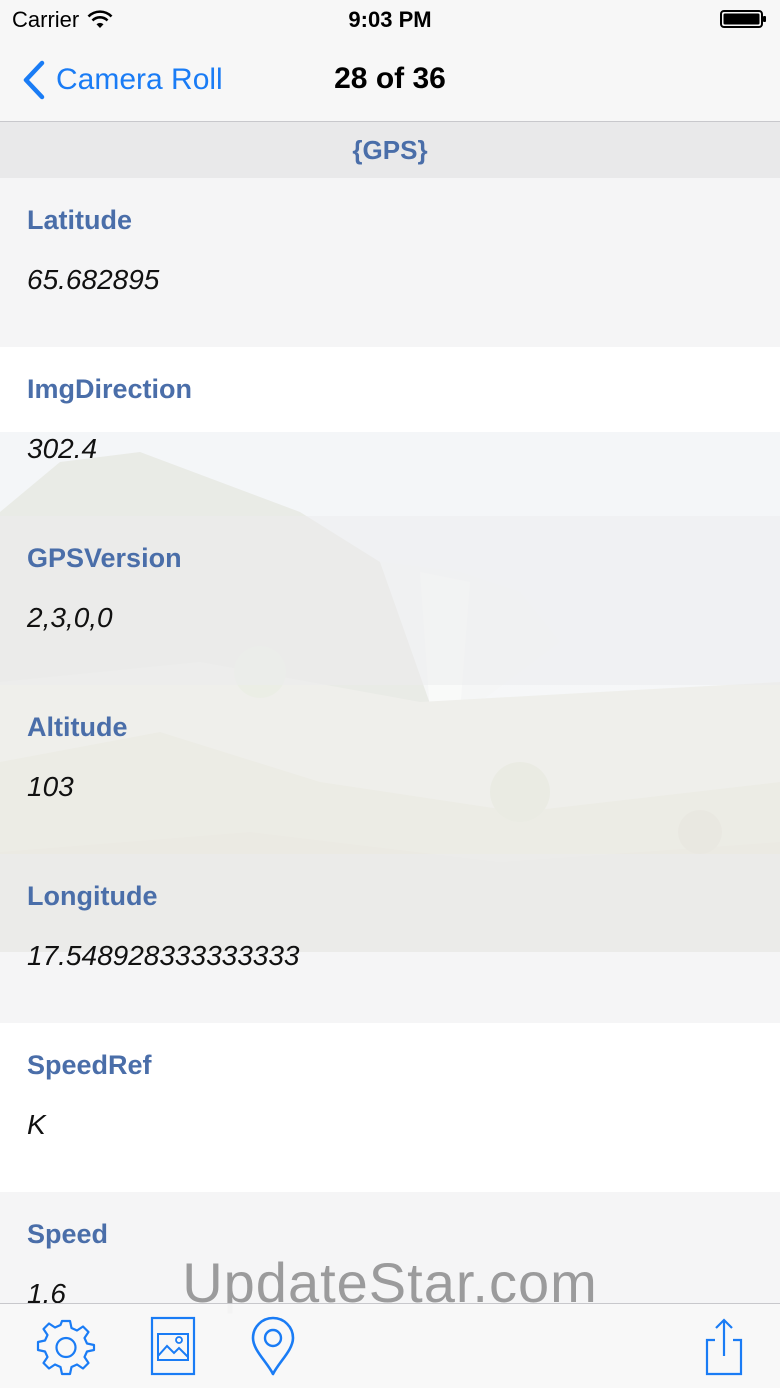 This screenshot has height=1388, width=780. What do you see at coordinates (92, 896) in the screenshot?
I see `property-name: Longitude` at bounding box center [92, 896].